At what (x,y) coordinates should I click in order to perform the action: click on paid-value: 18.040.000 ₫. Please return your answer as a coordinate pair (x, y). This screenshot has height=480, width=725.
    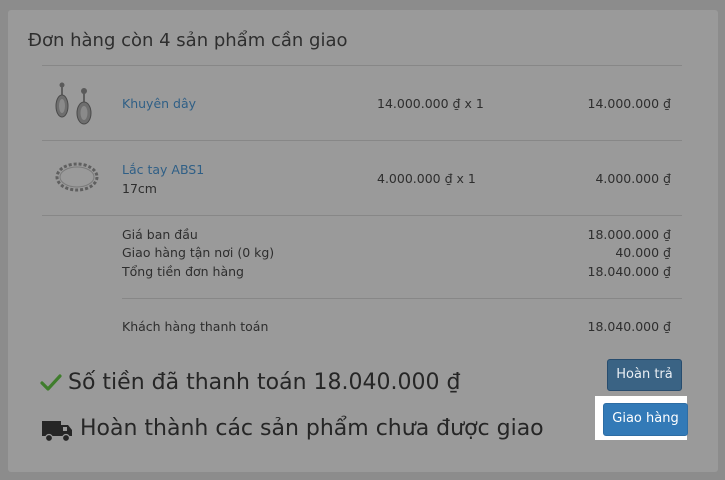
    Looking at the image, I should click on (629, 326).